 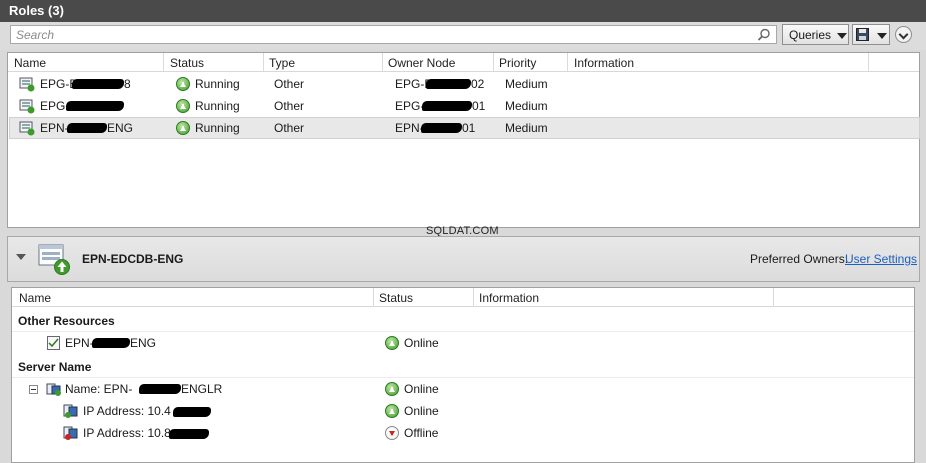 I want to click on table-row: EPN- ENG Running Other EPN- 01 Medium, so click(x=464, y=128).